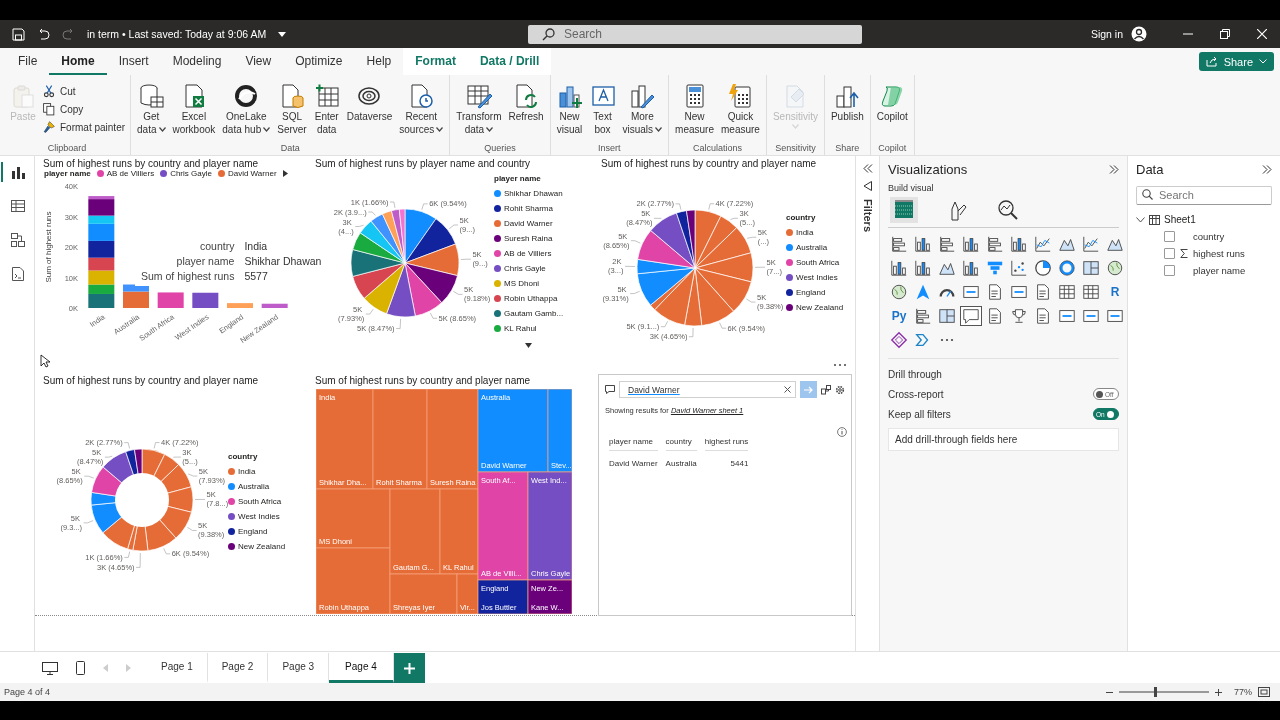  Describe the element at coordinates (1243, 692) in the screenshot. I see `zoom-level: 77%` at that location.